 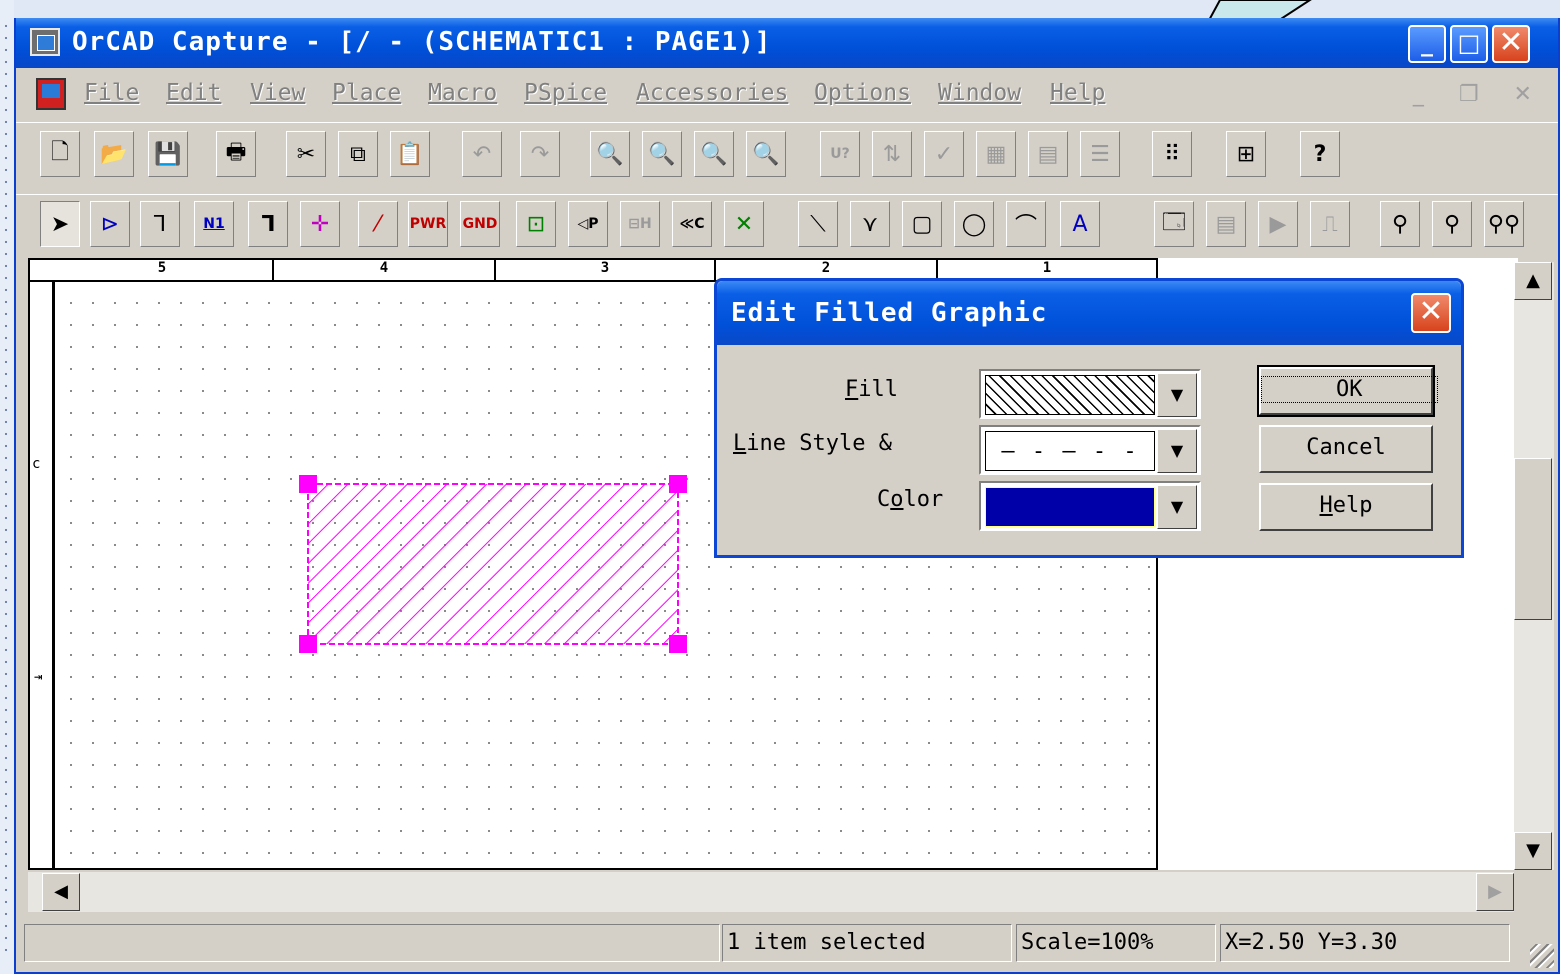 I want to click on minimize-button: _, so click(x=1427, y=44).